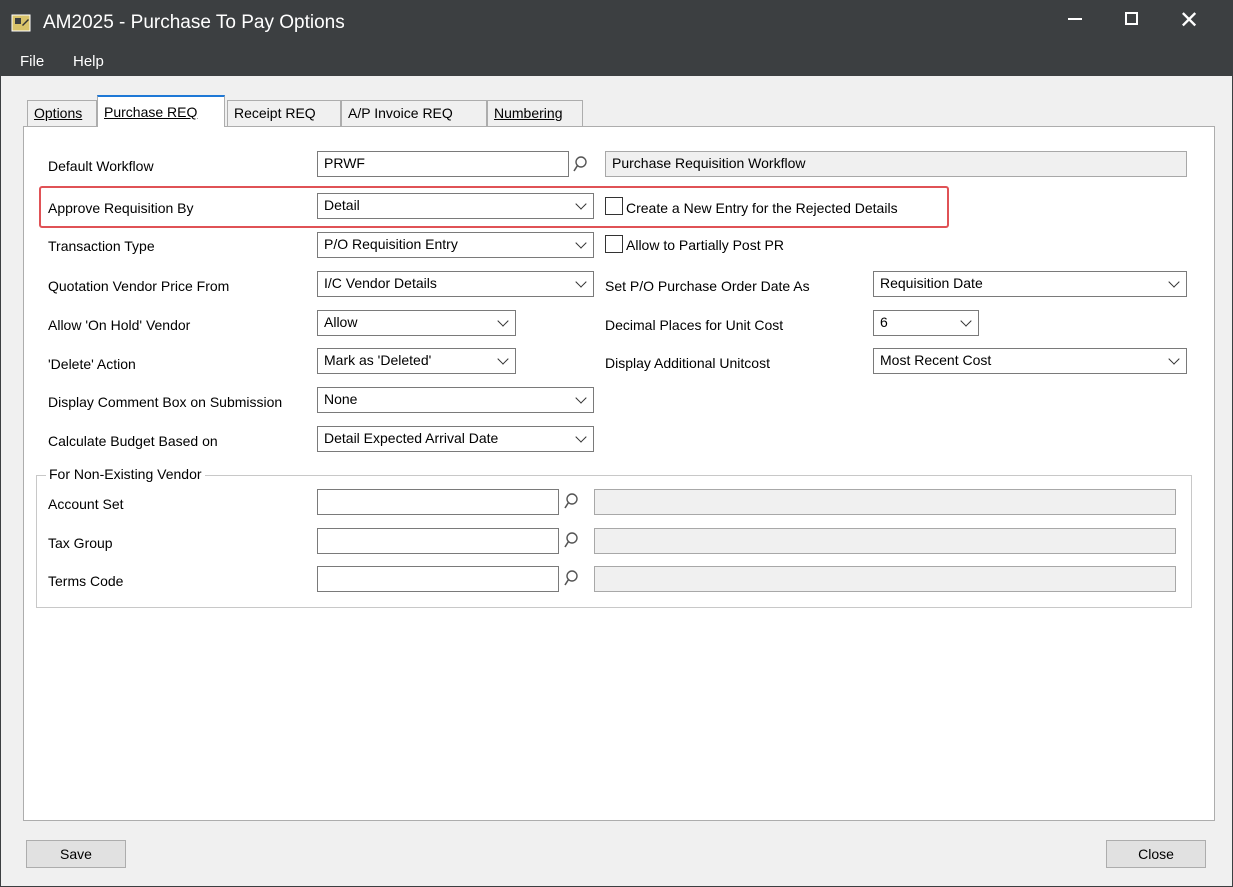 The width and height of the screenshot is (1233, 887). I want to click on set-po-date-label: Set P/O Purchase Order Date As, so click(707, 286).